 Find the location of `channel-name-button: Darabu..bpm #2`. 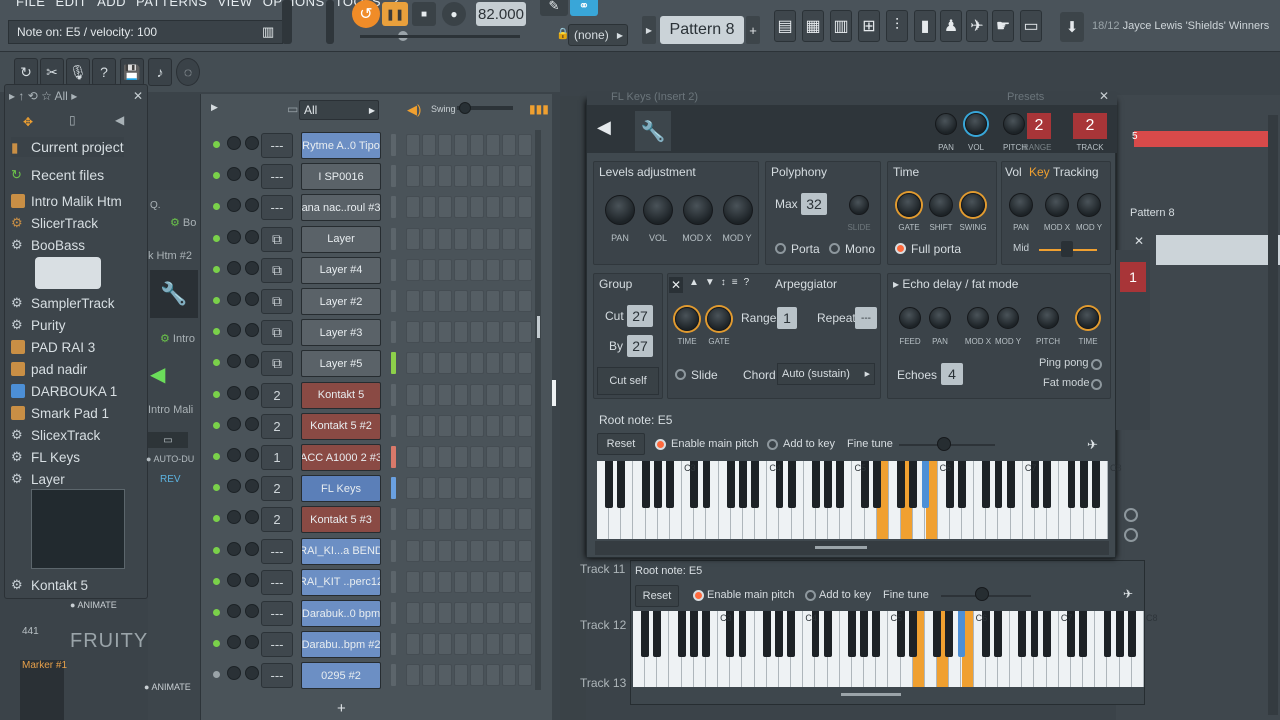

channel-name-button: Darabu..bpm #2 is located at coordinates (341, 645).